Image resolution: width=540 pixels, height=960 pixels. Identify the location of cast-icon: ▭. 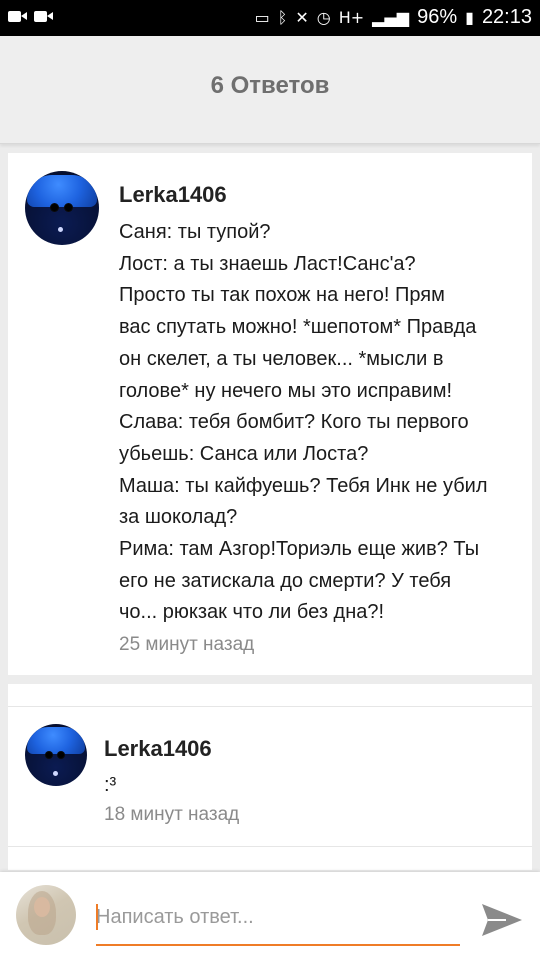
(262, 17).